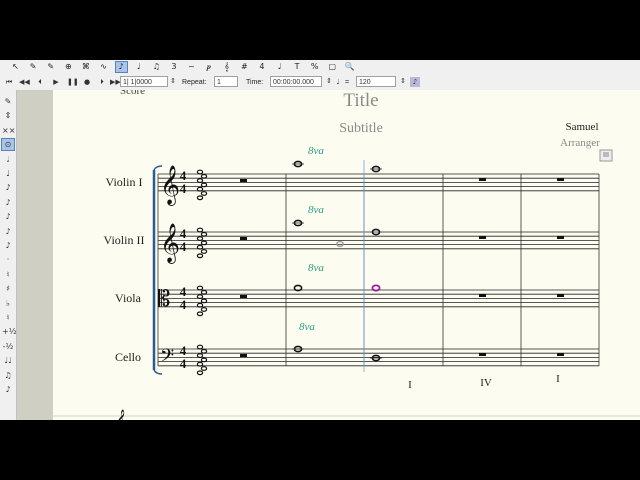 The height and width of the screenshot is (480, 640). What do you see at coordinates (8, 101) in the screenshot?
I see `palette-tool-icon: ✎` at bounding box center [8, 101].